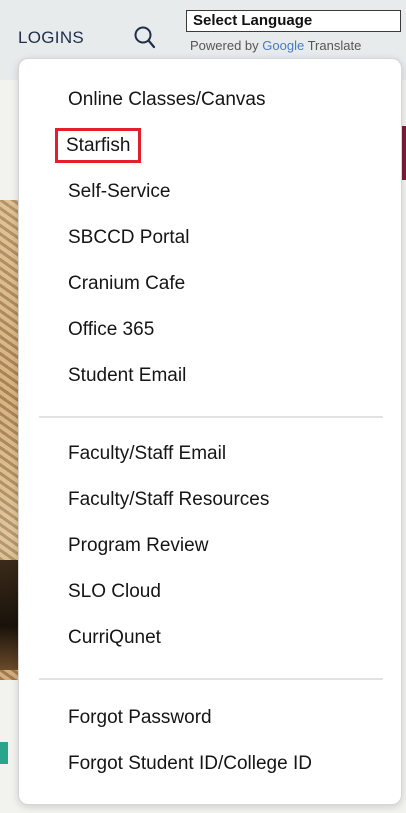 Image resolution: width=406 pixels, height=813 pixels. I want to click on menu-item-slo-cloud: SLO Cloud, so click(210, 592).